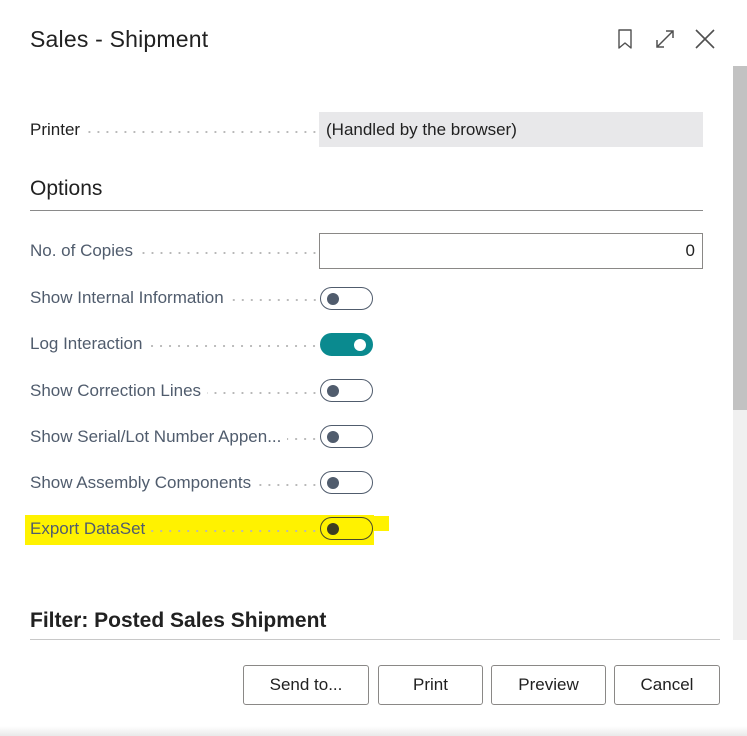  I want to click on title-actions, so click(665, 39).